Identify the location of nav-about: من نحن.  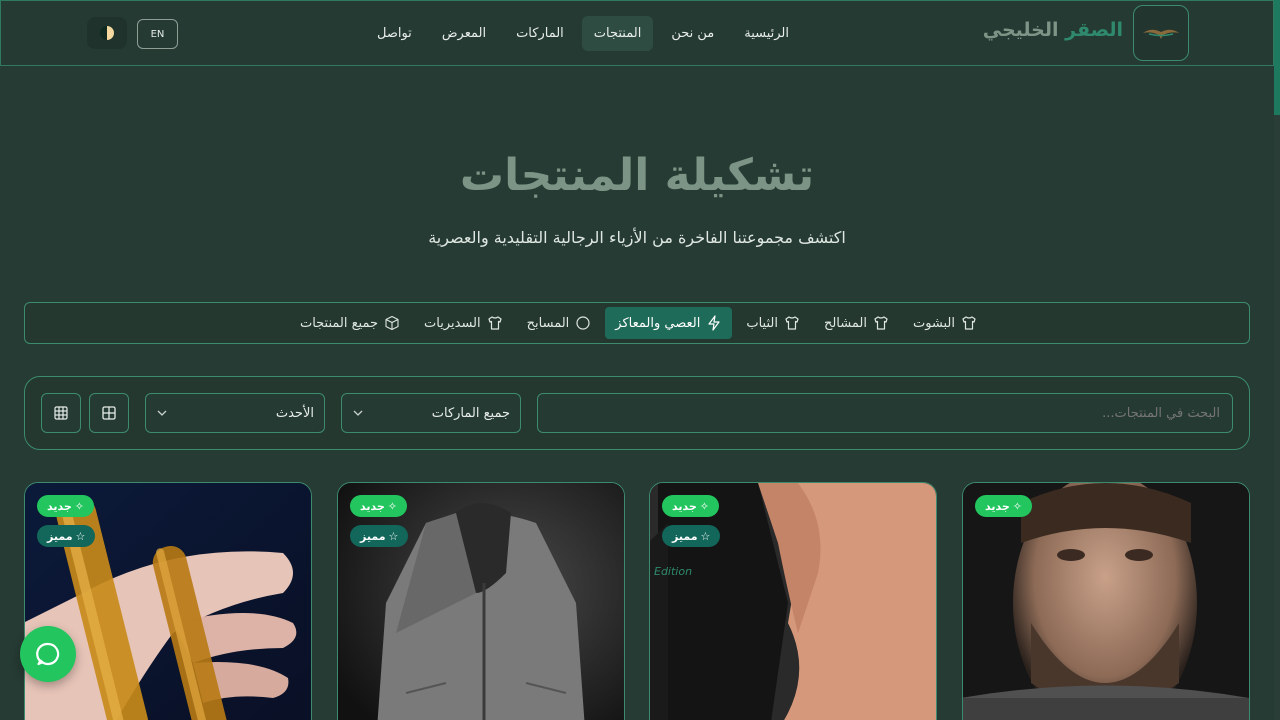
(692, 33).